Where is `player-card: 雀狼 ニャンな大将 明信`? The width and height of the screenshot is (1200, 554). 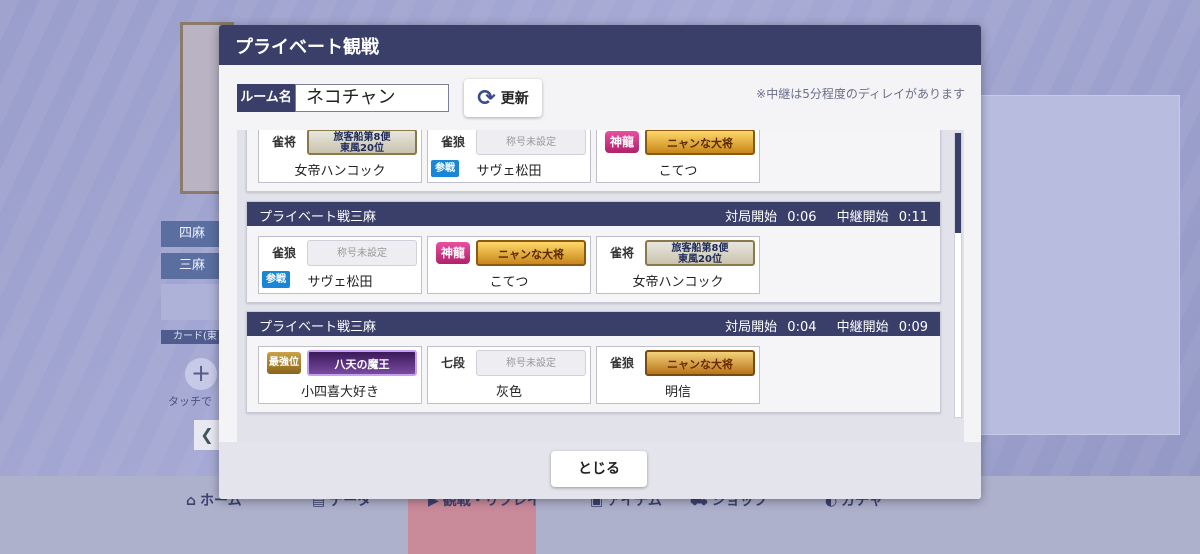
player-card: 雀狼 ニャンな大将 明信 is located at coordinates (678, 375).